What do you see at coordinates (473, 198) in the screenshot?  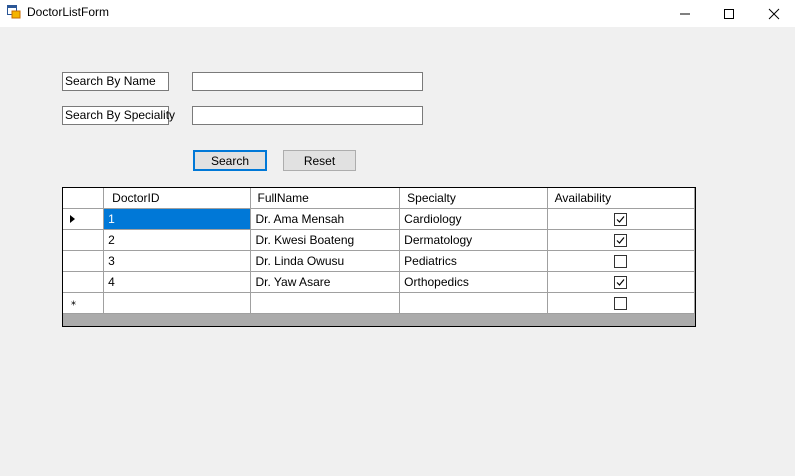 I see `column-header-specialty: Specialty` at bounding box center [473, 198].